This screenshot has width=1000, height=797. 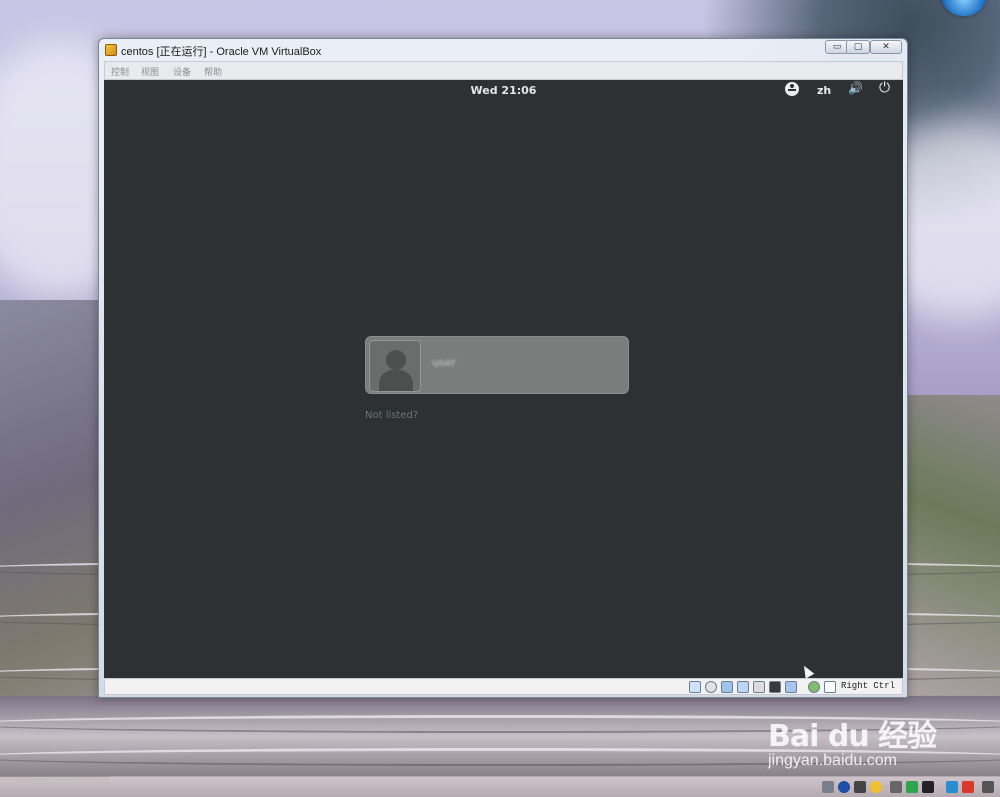 What do you see at coordinates (503, 70) in the screenshot?
I see `menubar: 控制 视图 设备 帮助` at bounding box center [503, 70].